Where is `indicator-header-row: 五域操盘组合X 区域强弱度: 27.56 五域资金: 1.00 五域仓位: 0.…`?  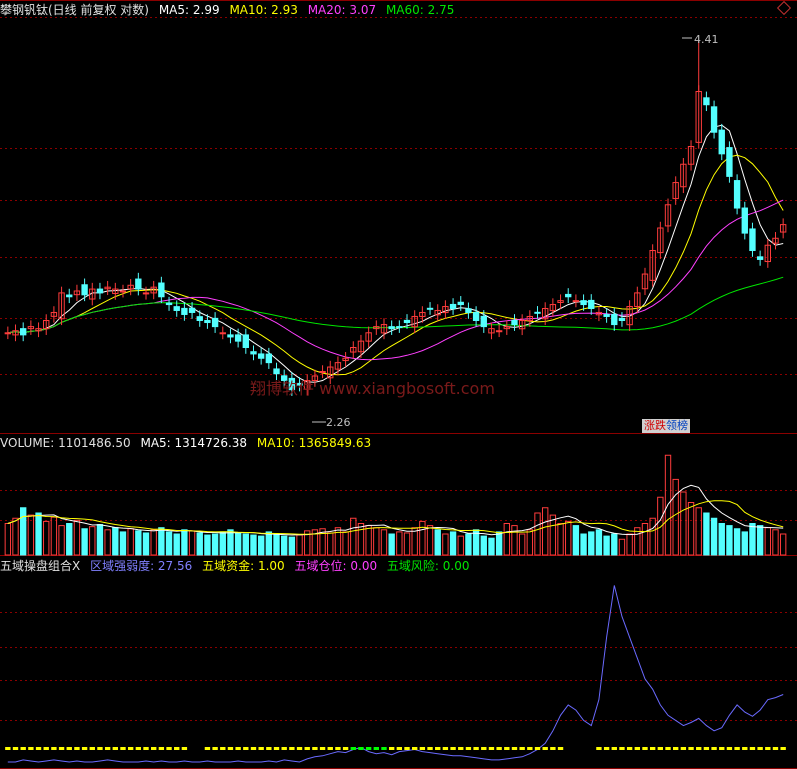 indicator-header-row: 五域操盘组合X 区域强弱度: 27.56 五域资金: 1.00 五域仓位: 0.… is located at coordinates (238, 566).